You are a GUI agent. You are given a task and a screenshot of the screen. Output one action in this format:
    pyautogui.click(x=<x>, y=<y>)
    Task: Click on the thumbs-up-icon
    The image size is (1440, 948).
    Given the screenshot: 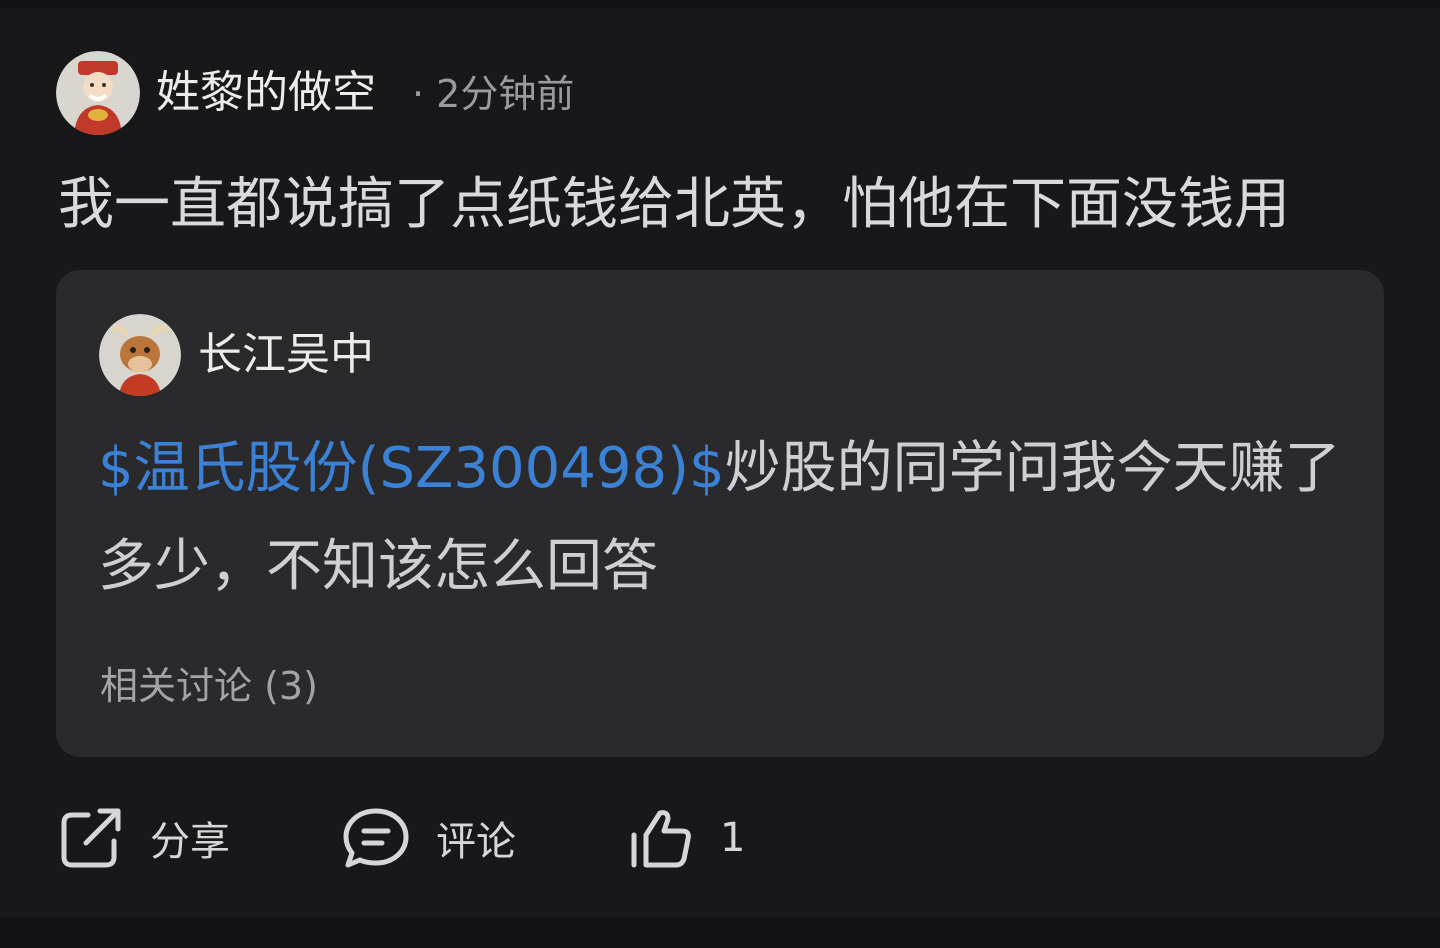 What is the action you would take?
    pyautogui.click(x=660, y=838)
    